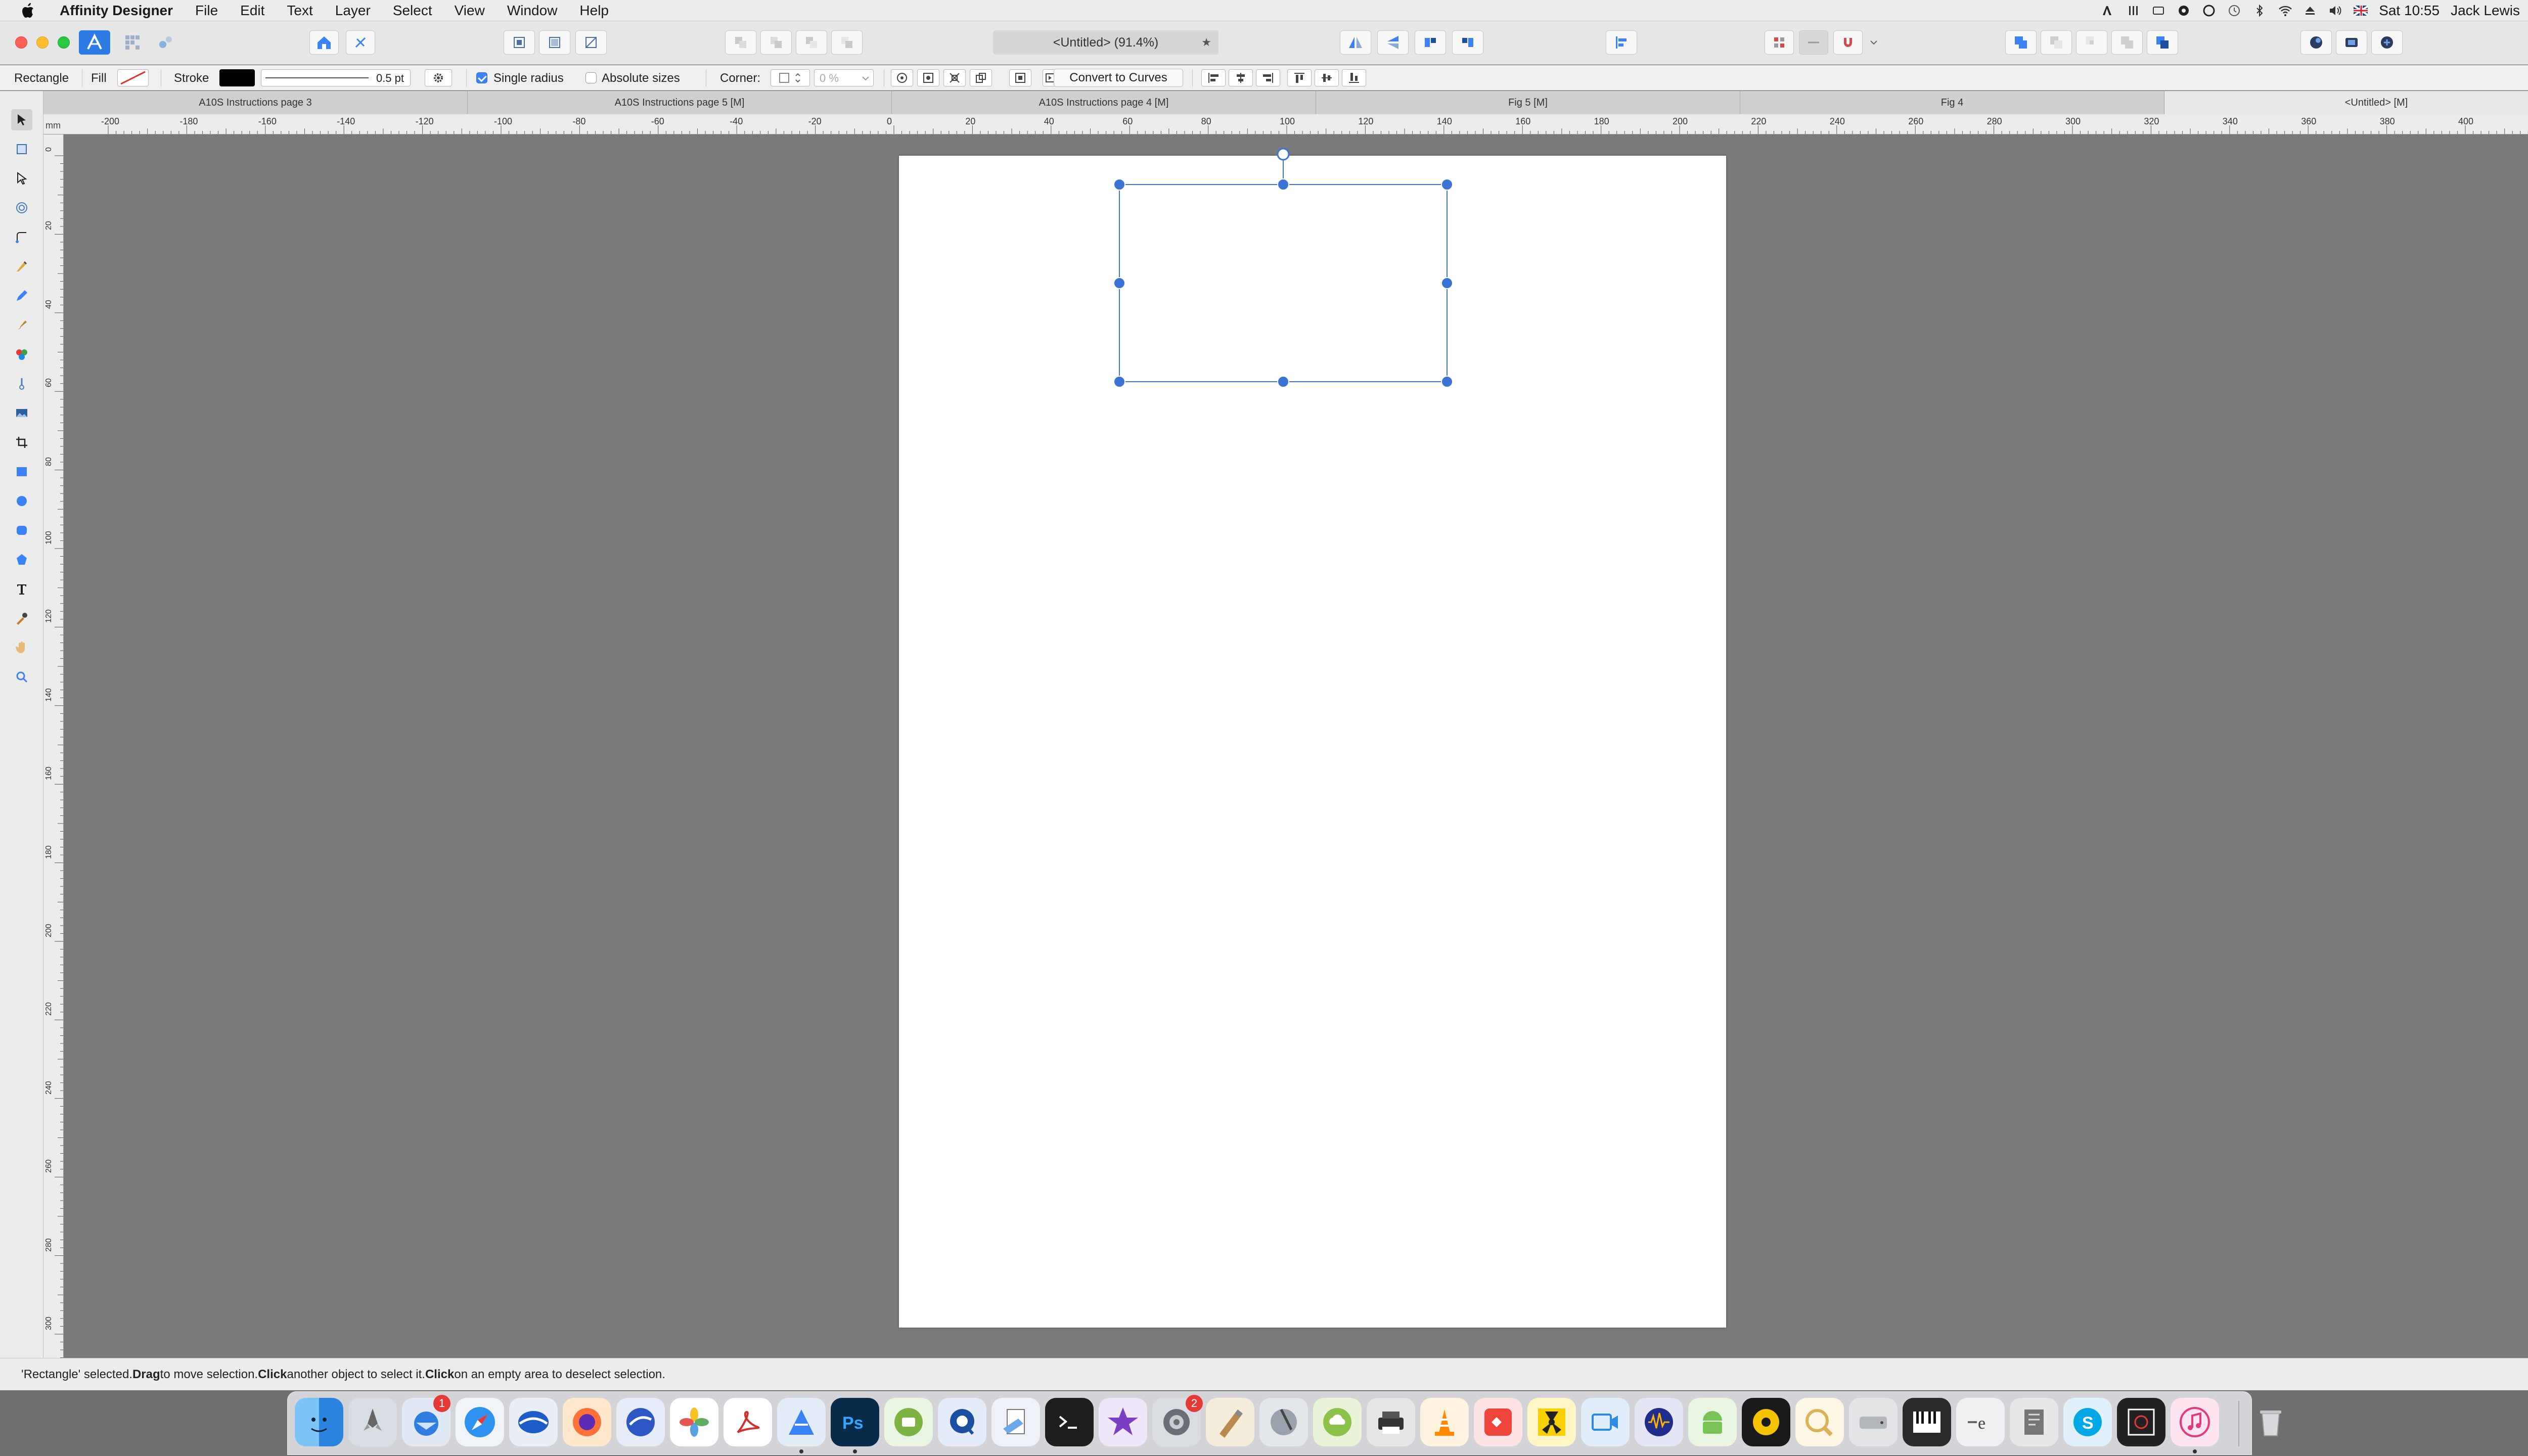 This screenshot has width=2528, height=1456. Describe the element at coordinates (587, 1422) in the screenshot. I see `firefox-icon` at that location.